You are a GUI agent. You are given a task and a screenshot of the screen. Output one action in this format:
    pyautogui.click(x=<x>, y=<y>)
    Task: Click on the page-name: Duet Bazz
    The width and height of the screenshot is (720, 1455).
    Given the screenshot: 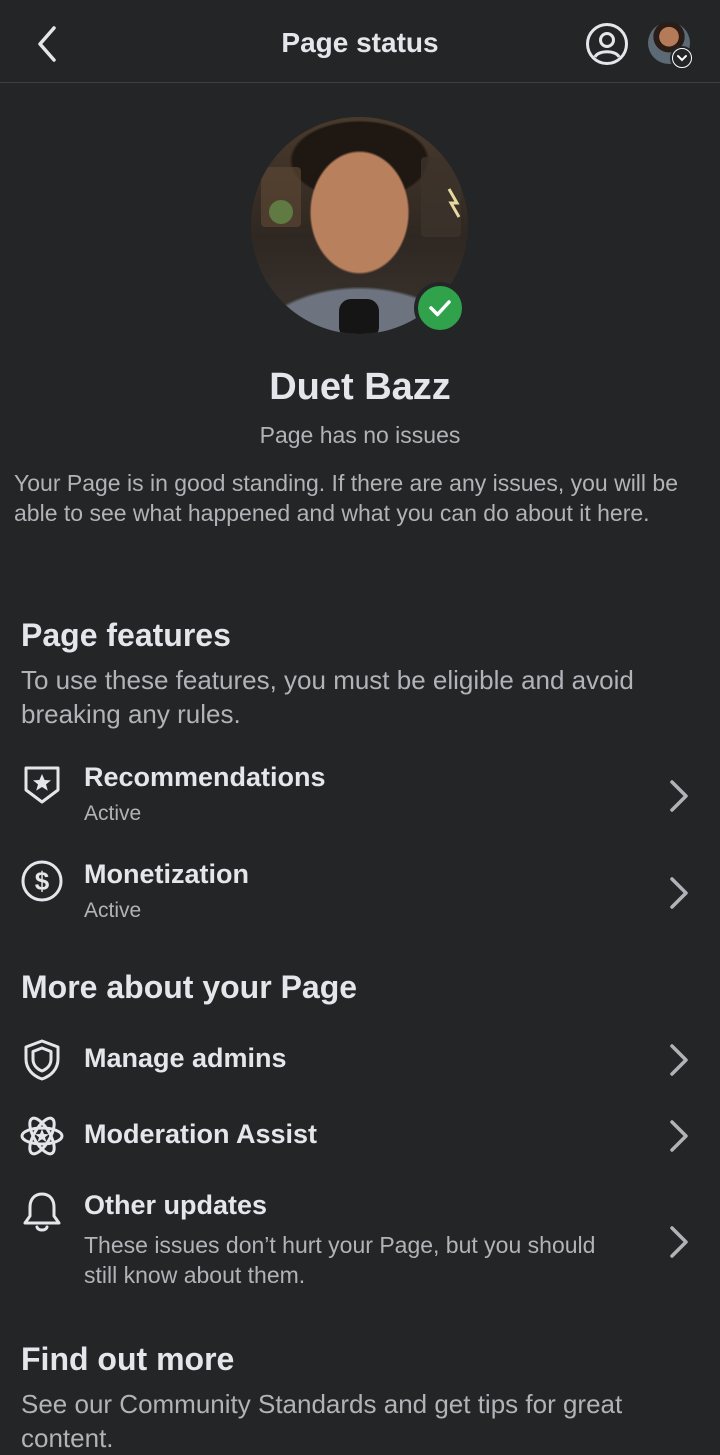 What is the action you would take?
    pyautogui.click(x=360, y=387)
    